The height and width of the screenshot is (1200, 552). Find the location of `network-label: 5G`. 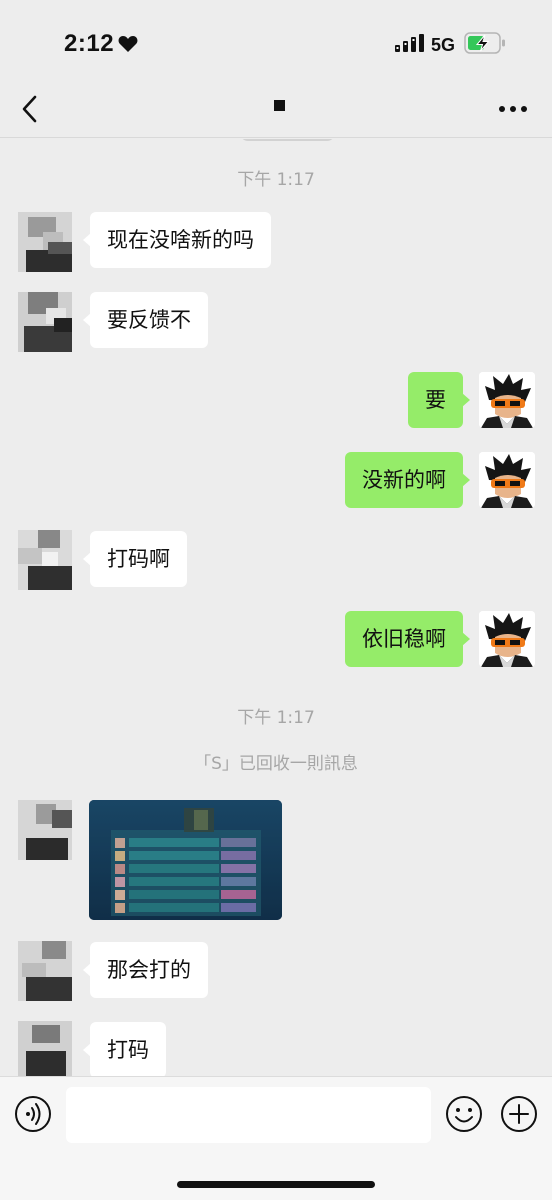

network-label: 5G is located at coordinates (443, 45).